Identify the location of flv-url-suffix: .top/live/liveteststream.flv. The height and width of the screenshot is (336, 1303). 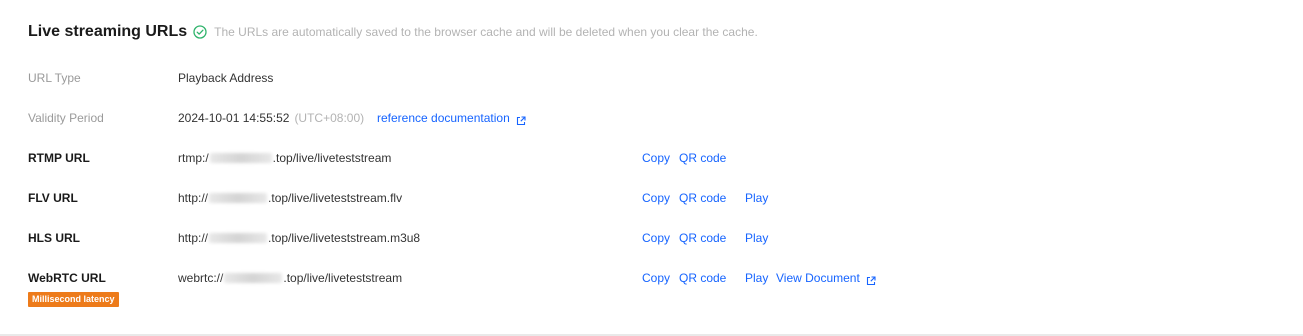
(335, 198).